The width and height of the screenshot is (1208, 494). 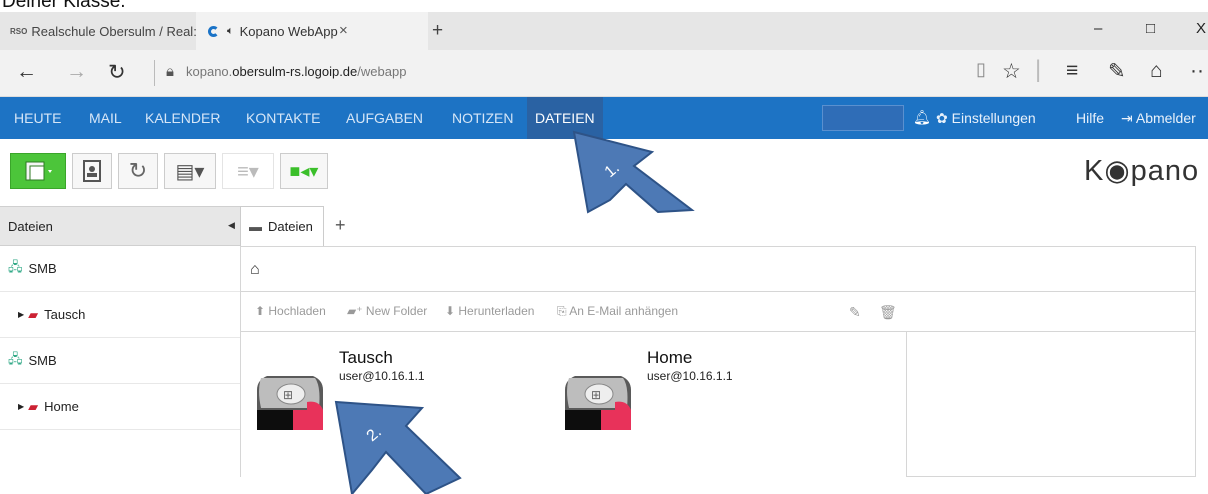 I want to click on refresh-button: ↻, so click(x=138, y=171).